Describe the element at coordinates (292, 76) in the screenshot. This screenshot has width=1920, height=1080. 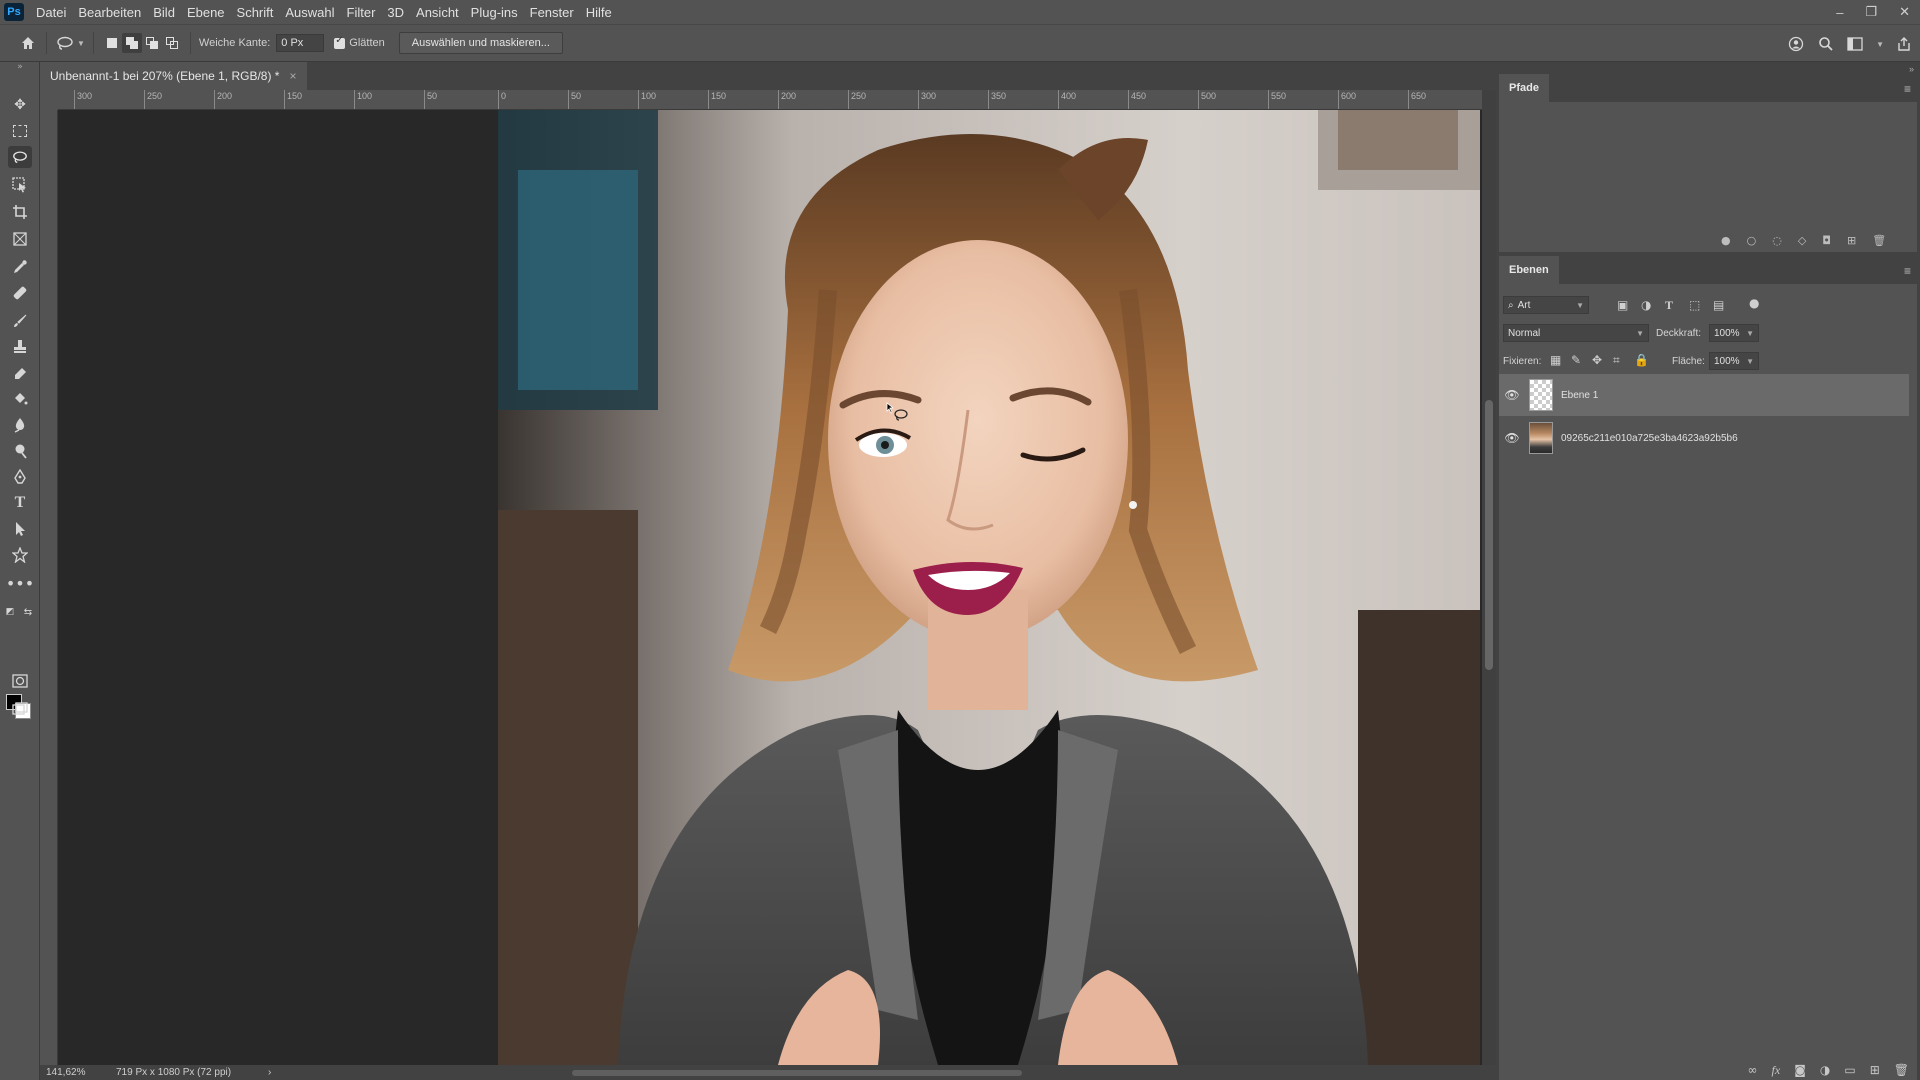
I see `close-tab-icon: ×` at that location.